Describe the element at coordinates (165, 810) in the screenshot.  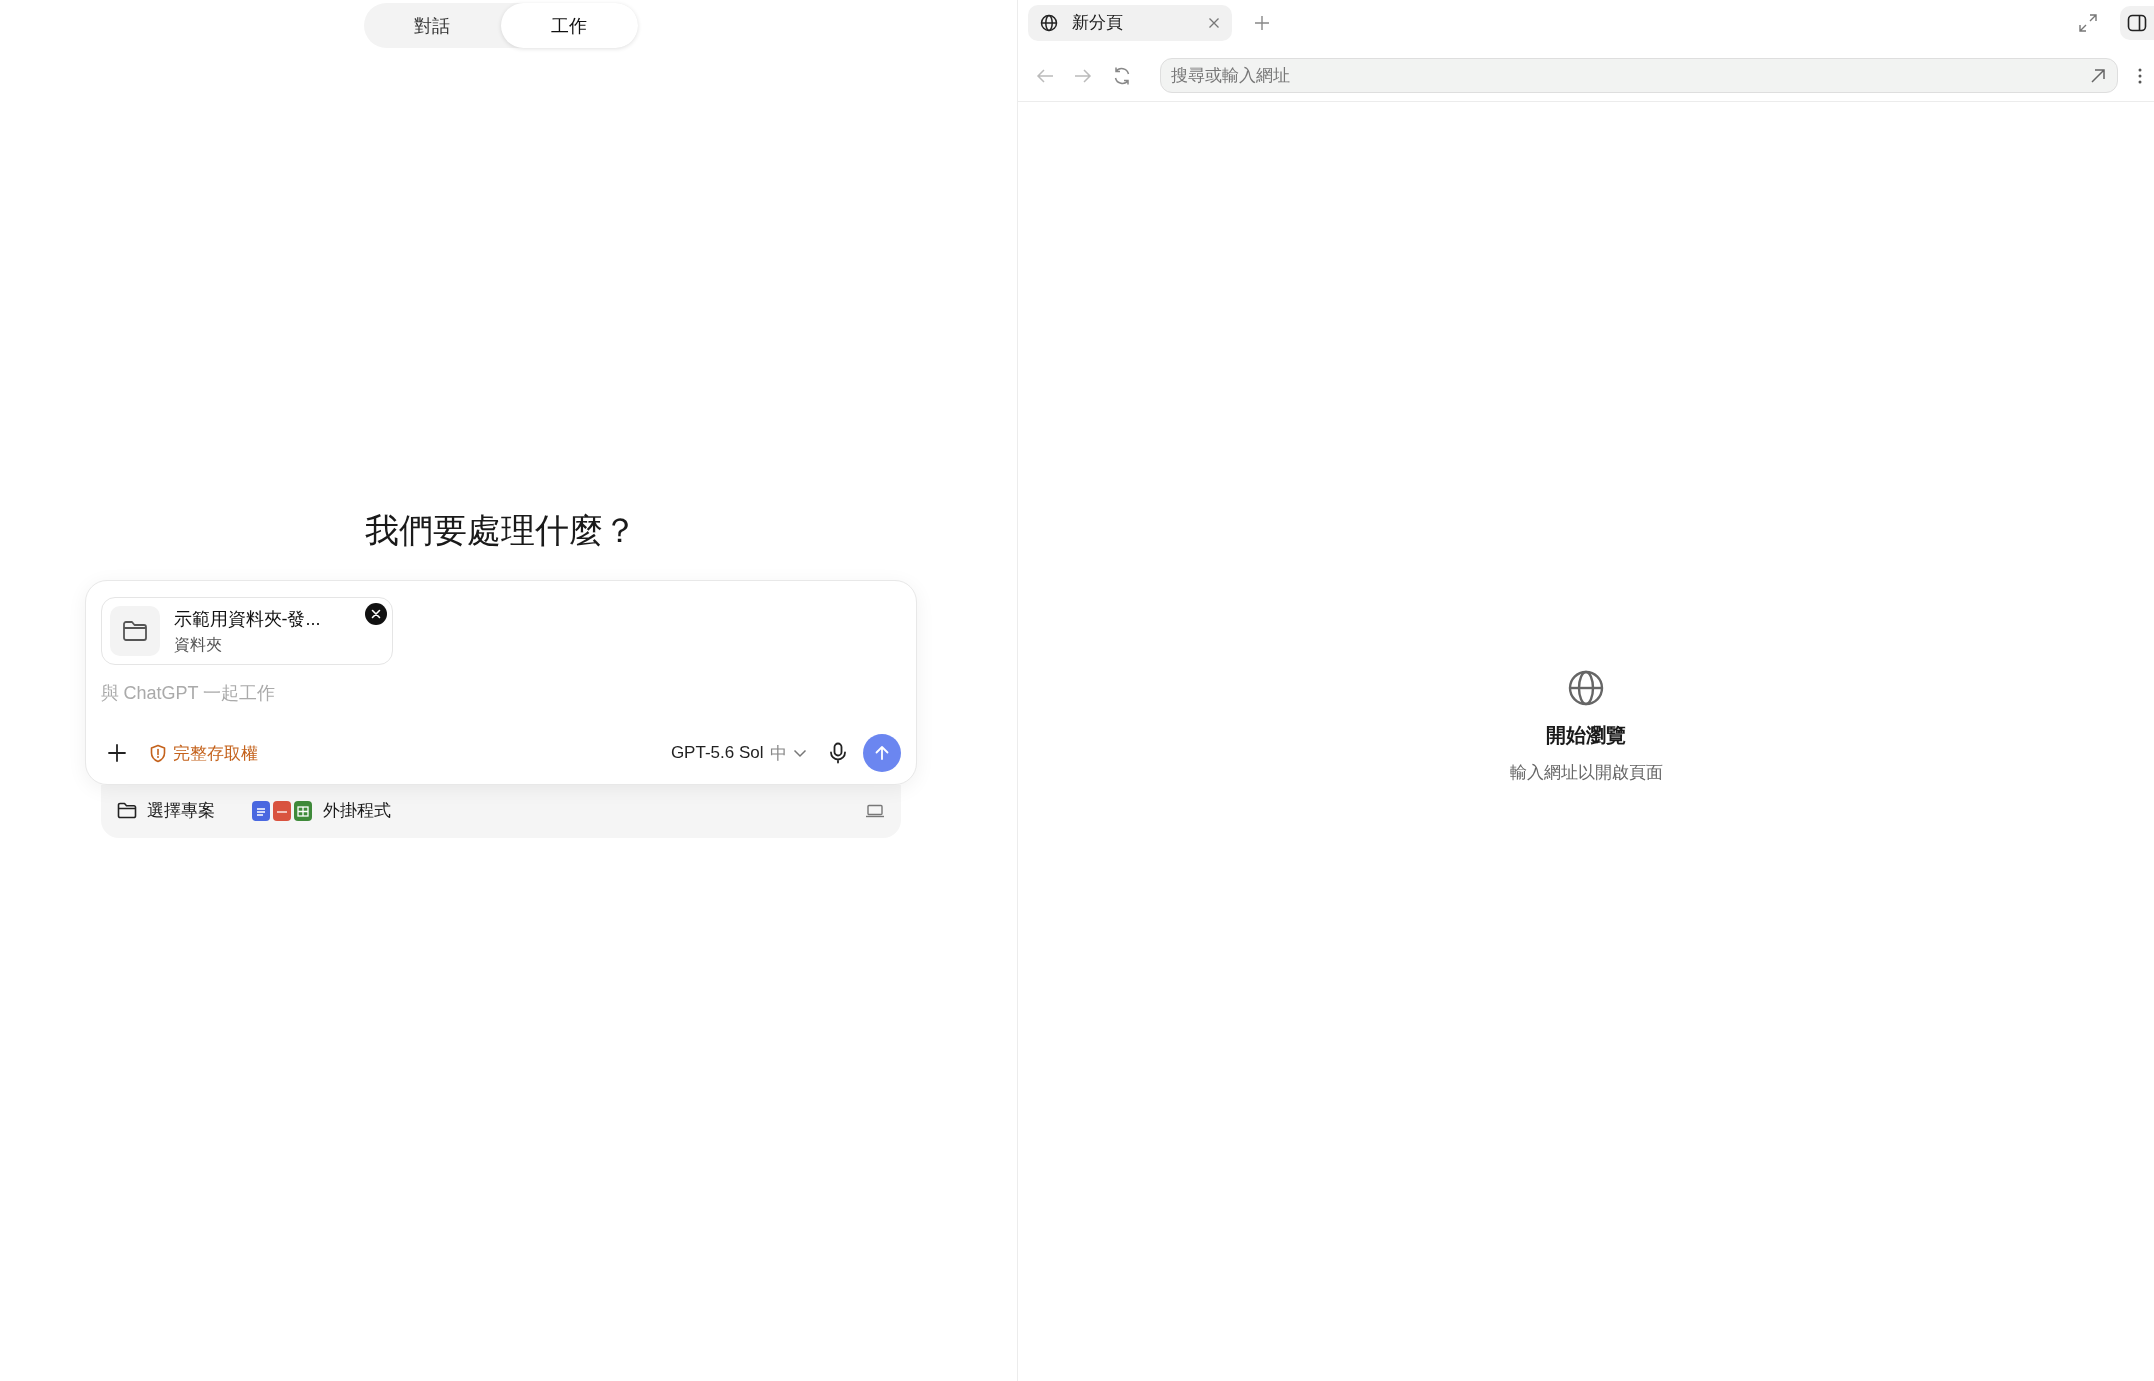
I see `project-button: 選擇專案` at that location.